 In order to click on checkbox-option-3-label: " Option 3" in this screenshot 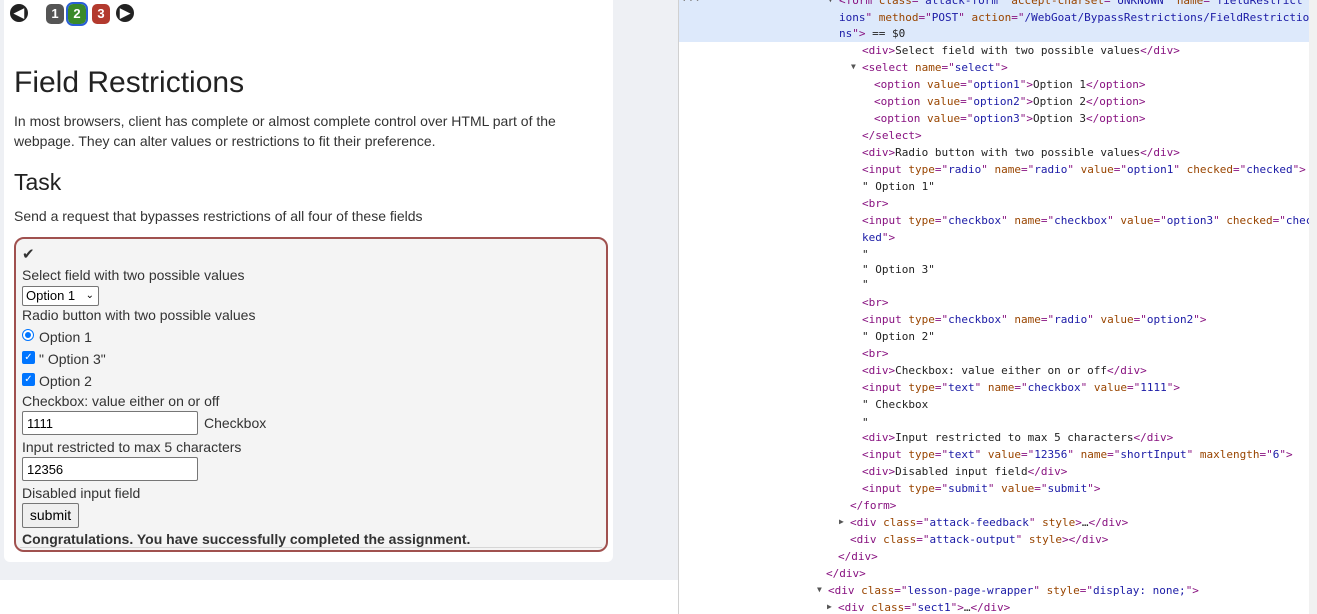, I will do `click(72, 359)`.